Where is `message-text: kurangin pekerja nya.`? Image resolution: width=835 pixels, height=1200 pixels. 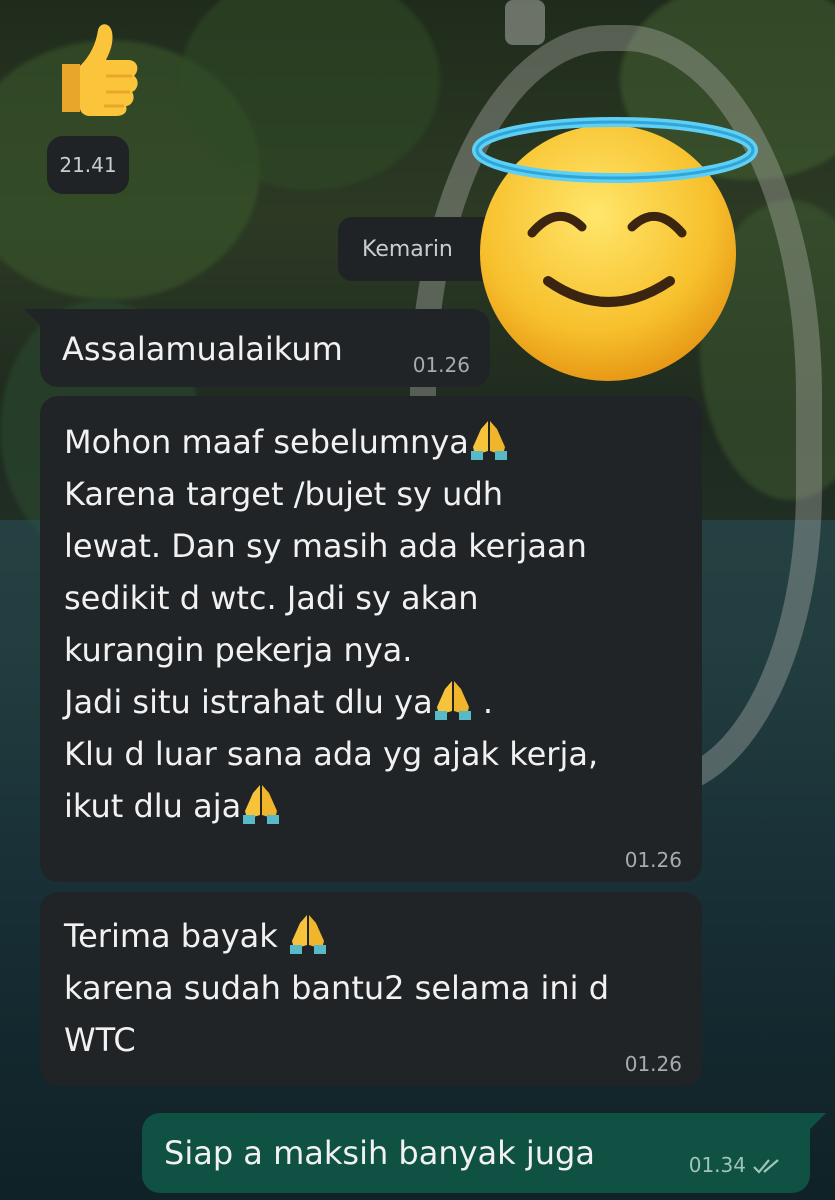 message-text: kurangin pekerja nya. is located at coordinates (238, 650).